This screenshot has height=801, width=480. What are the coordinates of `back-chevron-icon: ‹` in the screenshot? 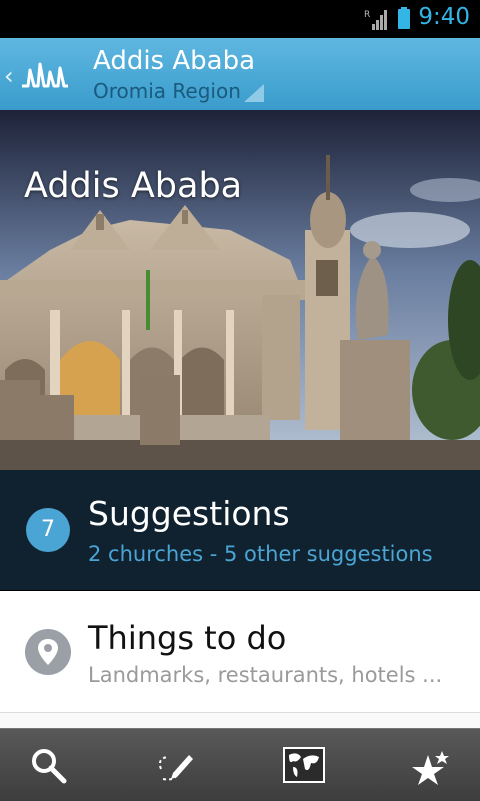 It's located at (9, 76).